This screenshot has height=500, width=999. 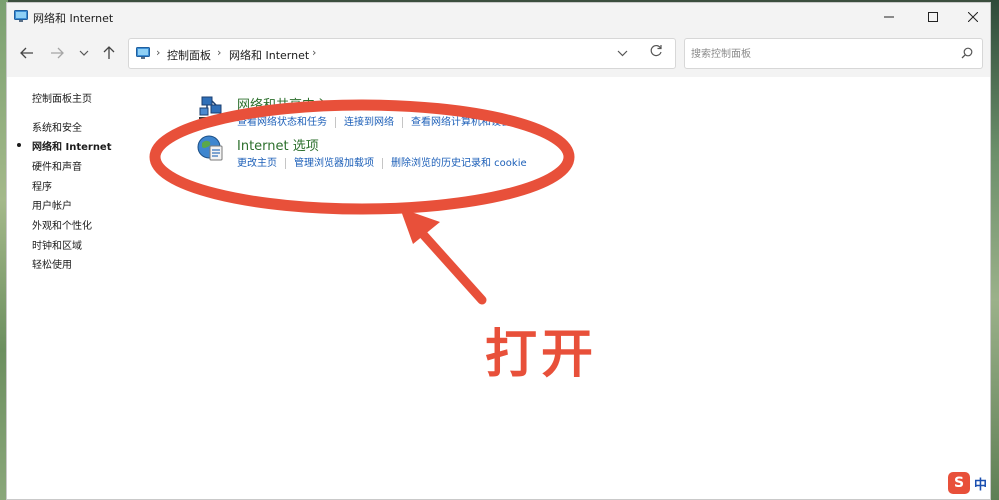 What do you see at coordinates (967, 54) in the screenshot?
I see `search-icon` at bounding box center [967, 54].